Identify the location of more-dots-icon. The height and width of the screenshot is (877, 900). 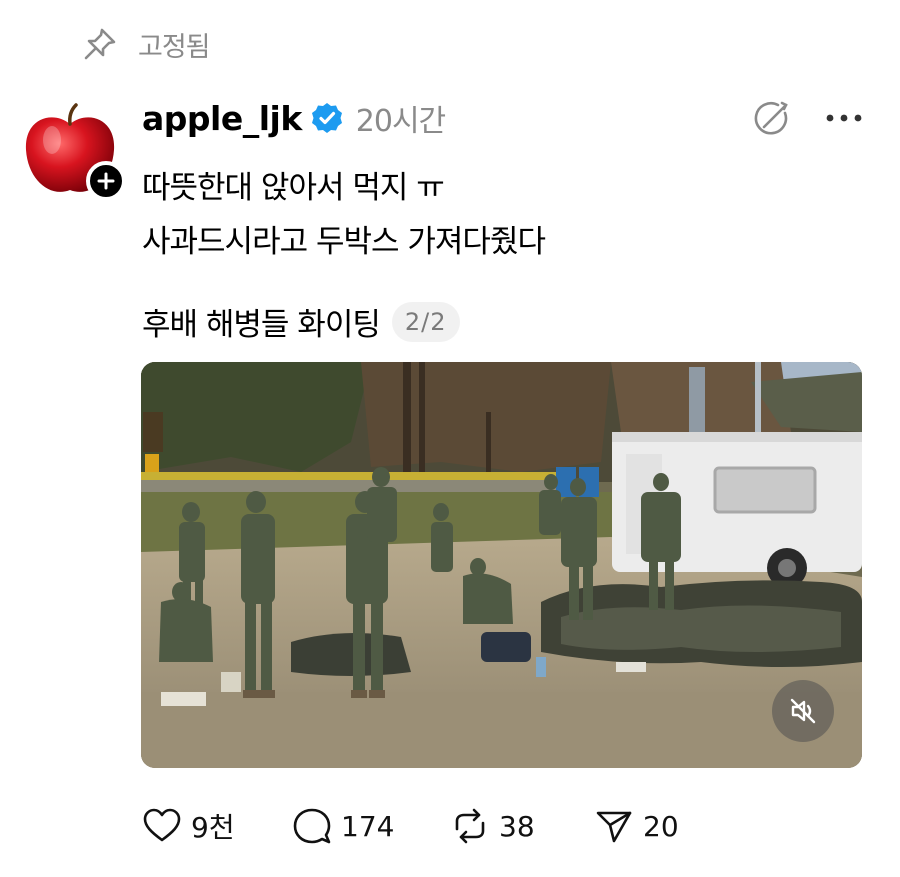
(844, 118).